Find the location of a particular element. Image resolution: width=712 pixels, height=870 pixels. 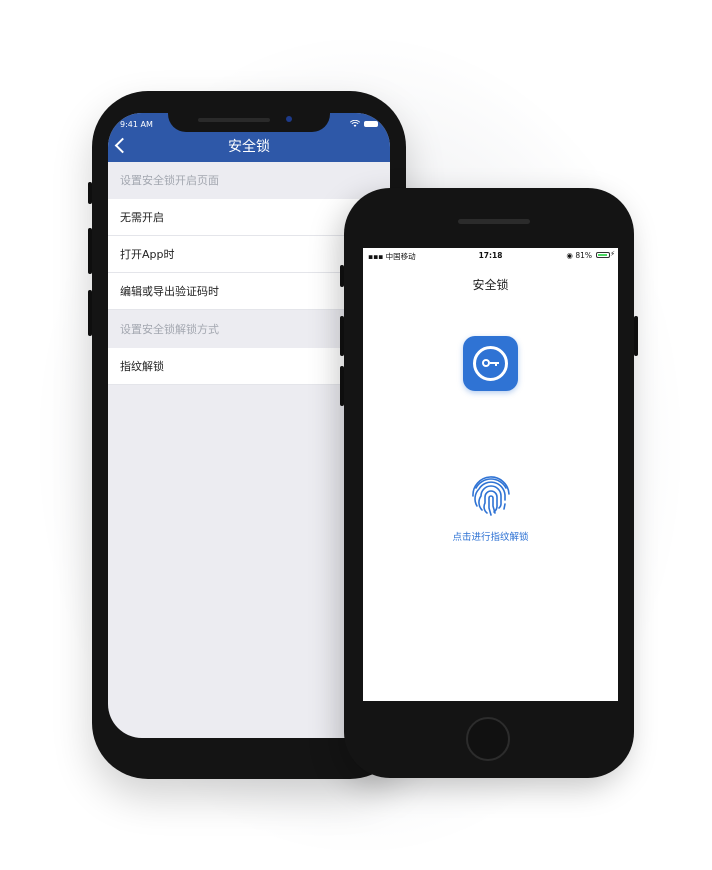

status-bar: ▪▪▪ 中国移动 17:18 ◉ 81% ⚡ is located at coordinates (490, 256).